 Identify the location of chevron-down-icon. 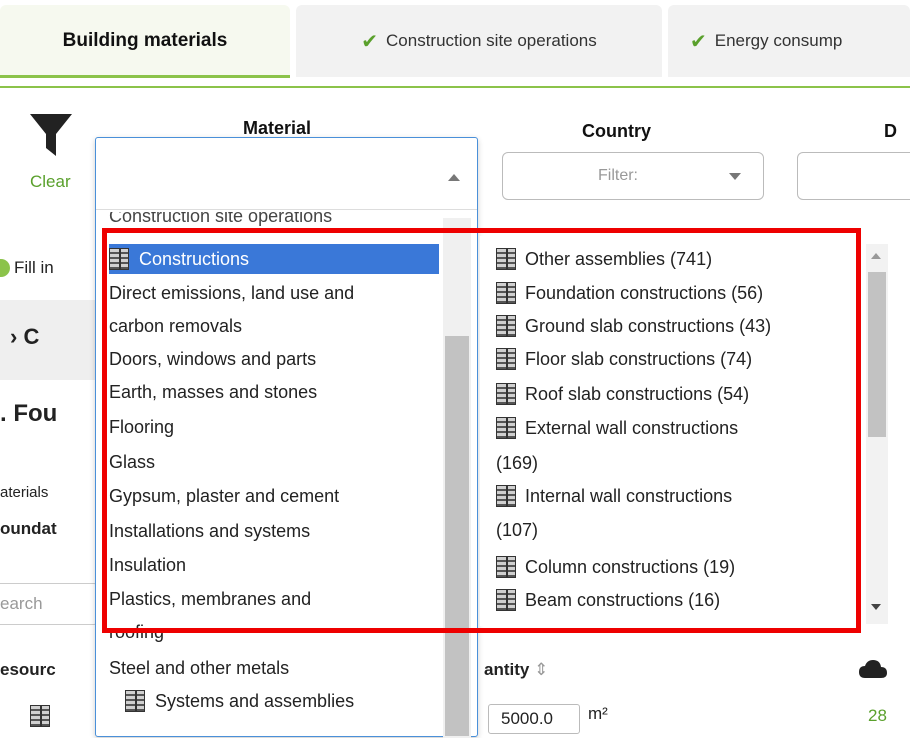
(735, 176).